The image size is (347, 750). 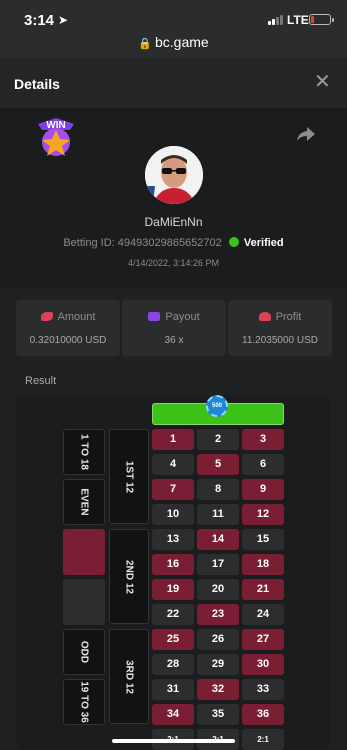 What do you see at coordinates (173, 514) in the screenshot?
I see `number-cell-10: 10` at bounding box center [173, 514].